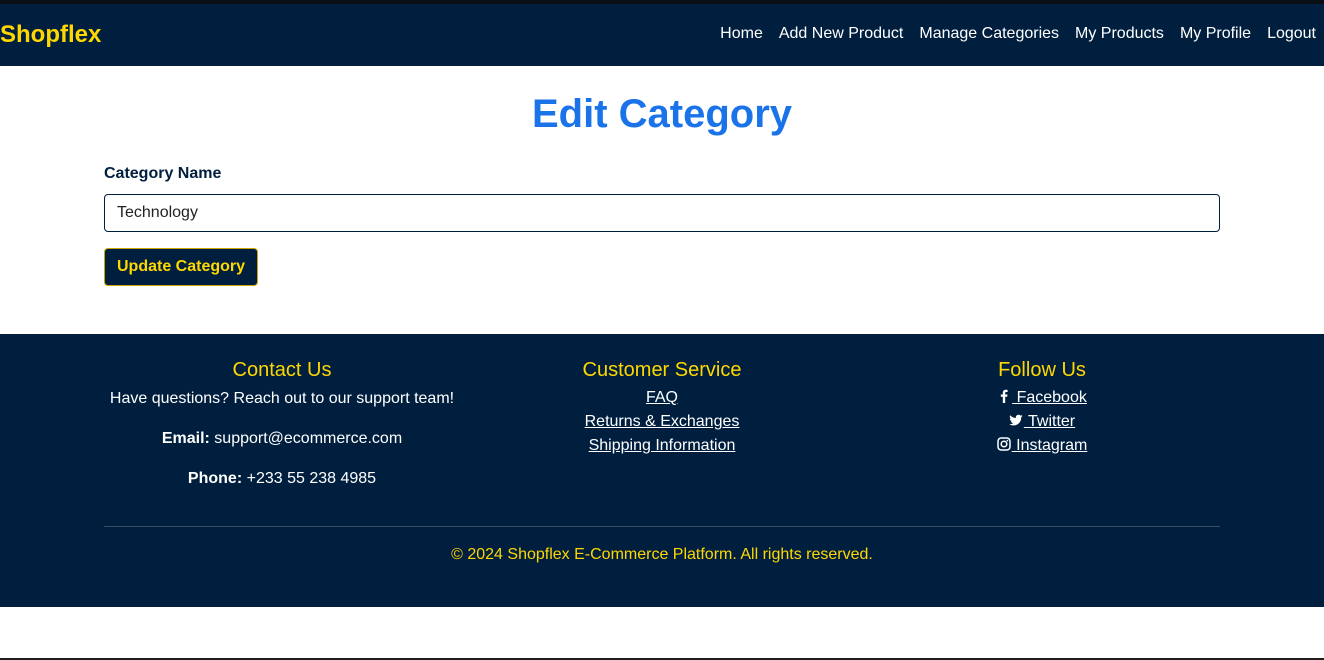  I want to click on contact-email: Email: support@ecommerce.com, so click(282, 439).